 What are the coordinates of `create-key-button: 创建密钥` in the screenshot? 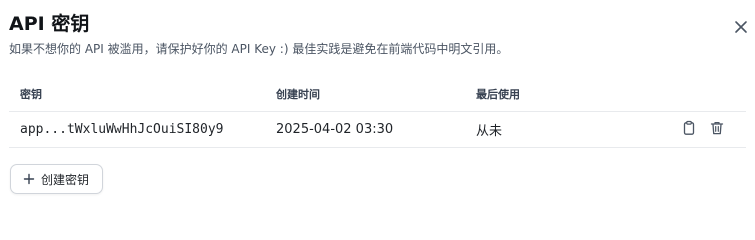 It's located at (57, 179).